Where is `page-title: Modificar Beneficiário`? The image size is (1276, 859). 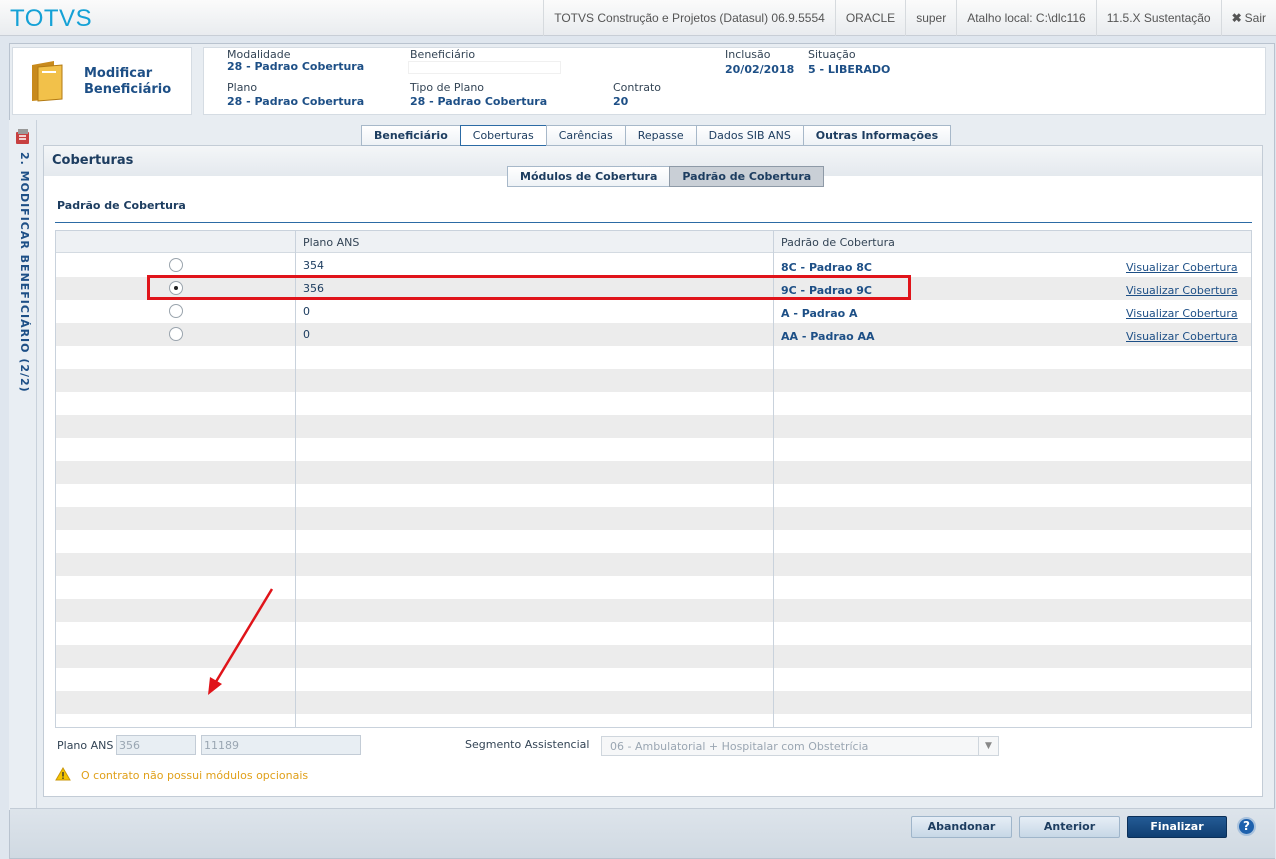
page-title: Modificar Beneficiário is located at coordinates (128, 81).